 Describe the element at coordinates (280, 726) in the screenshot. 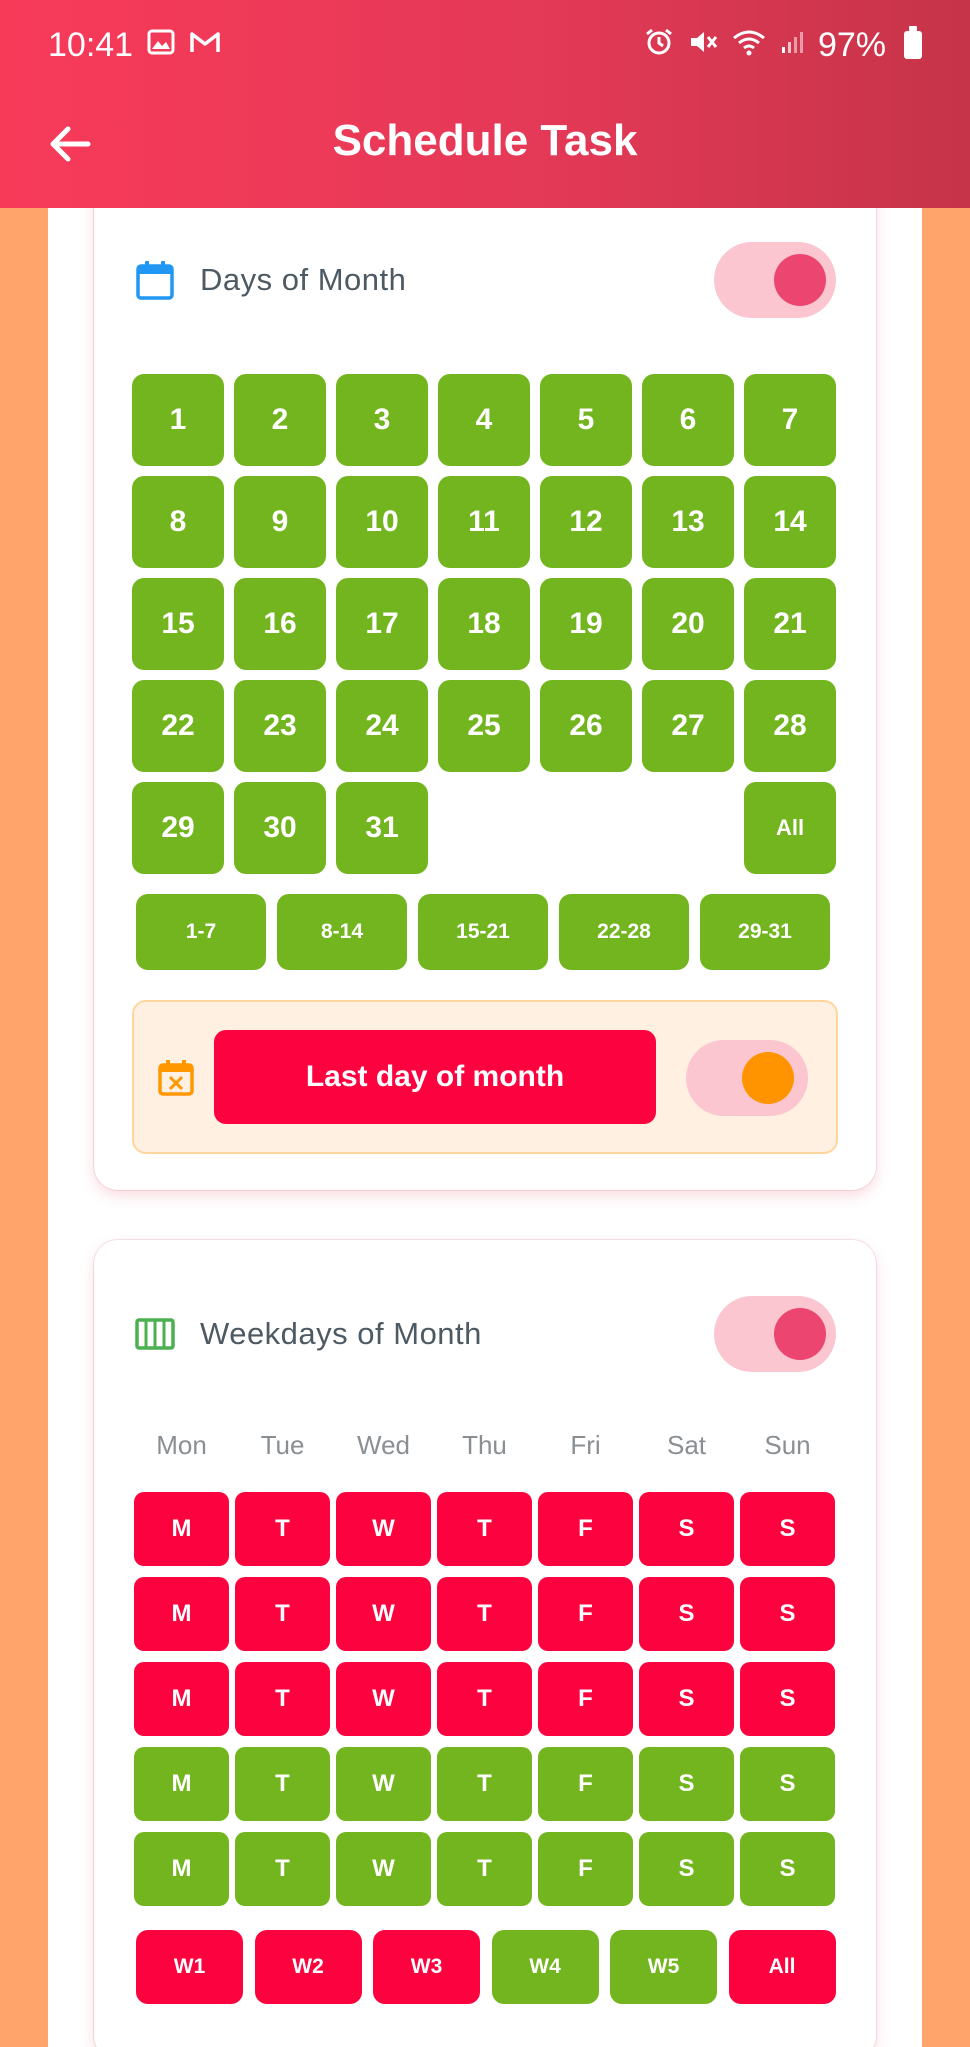

I see `day-cell: 23` at that location.